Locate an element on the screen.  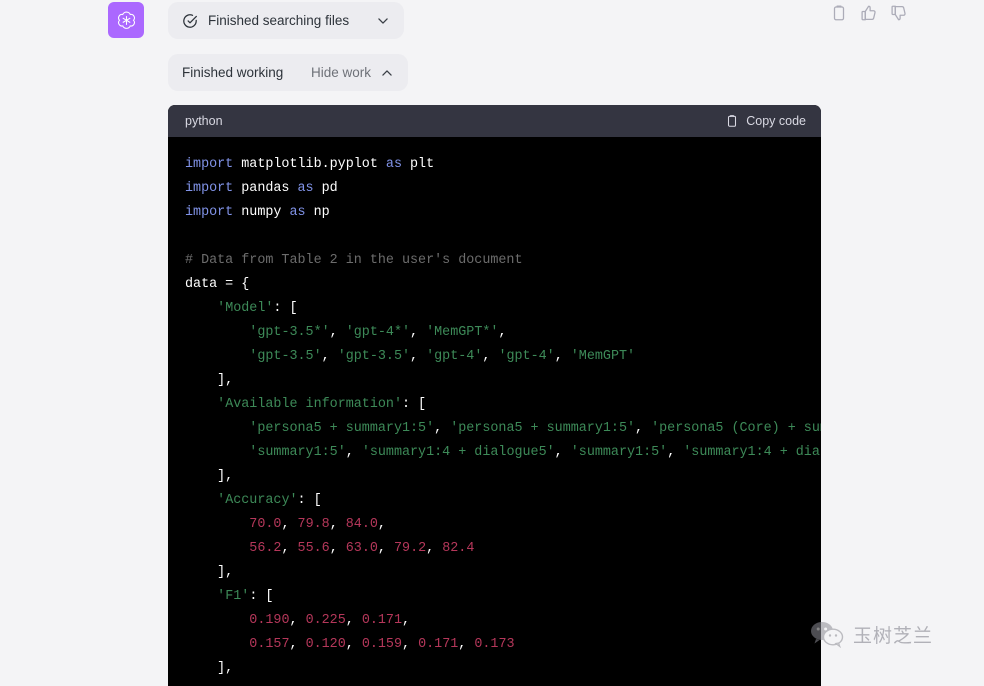
openai-logo-icon is located at coordinates (126, 20).